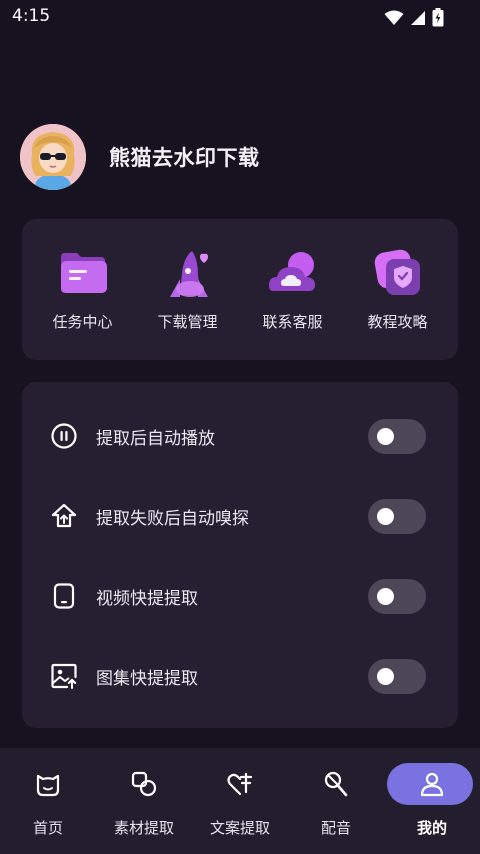  What do you see at coordinates (240, 784) in the screenshot?
I see `text-heart-icon` at bounding box center [240, 784].